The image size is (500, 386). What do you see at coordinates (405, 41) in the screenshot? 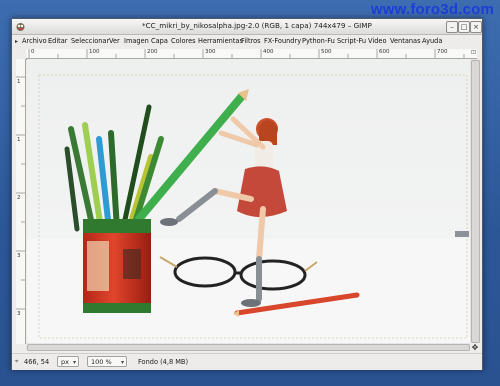
I see `menu-ventanas: Ventanas` at bounding box center [405, 41].